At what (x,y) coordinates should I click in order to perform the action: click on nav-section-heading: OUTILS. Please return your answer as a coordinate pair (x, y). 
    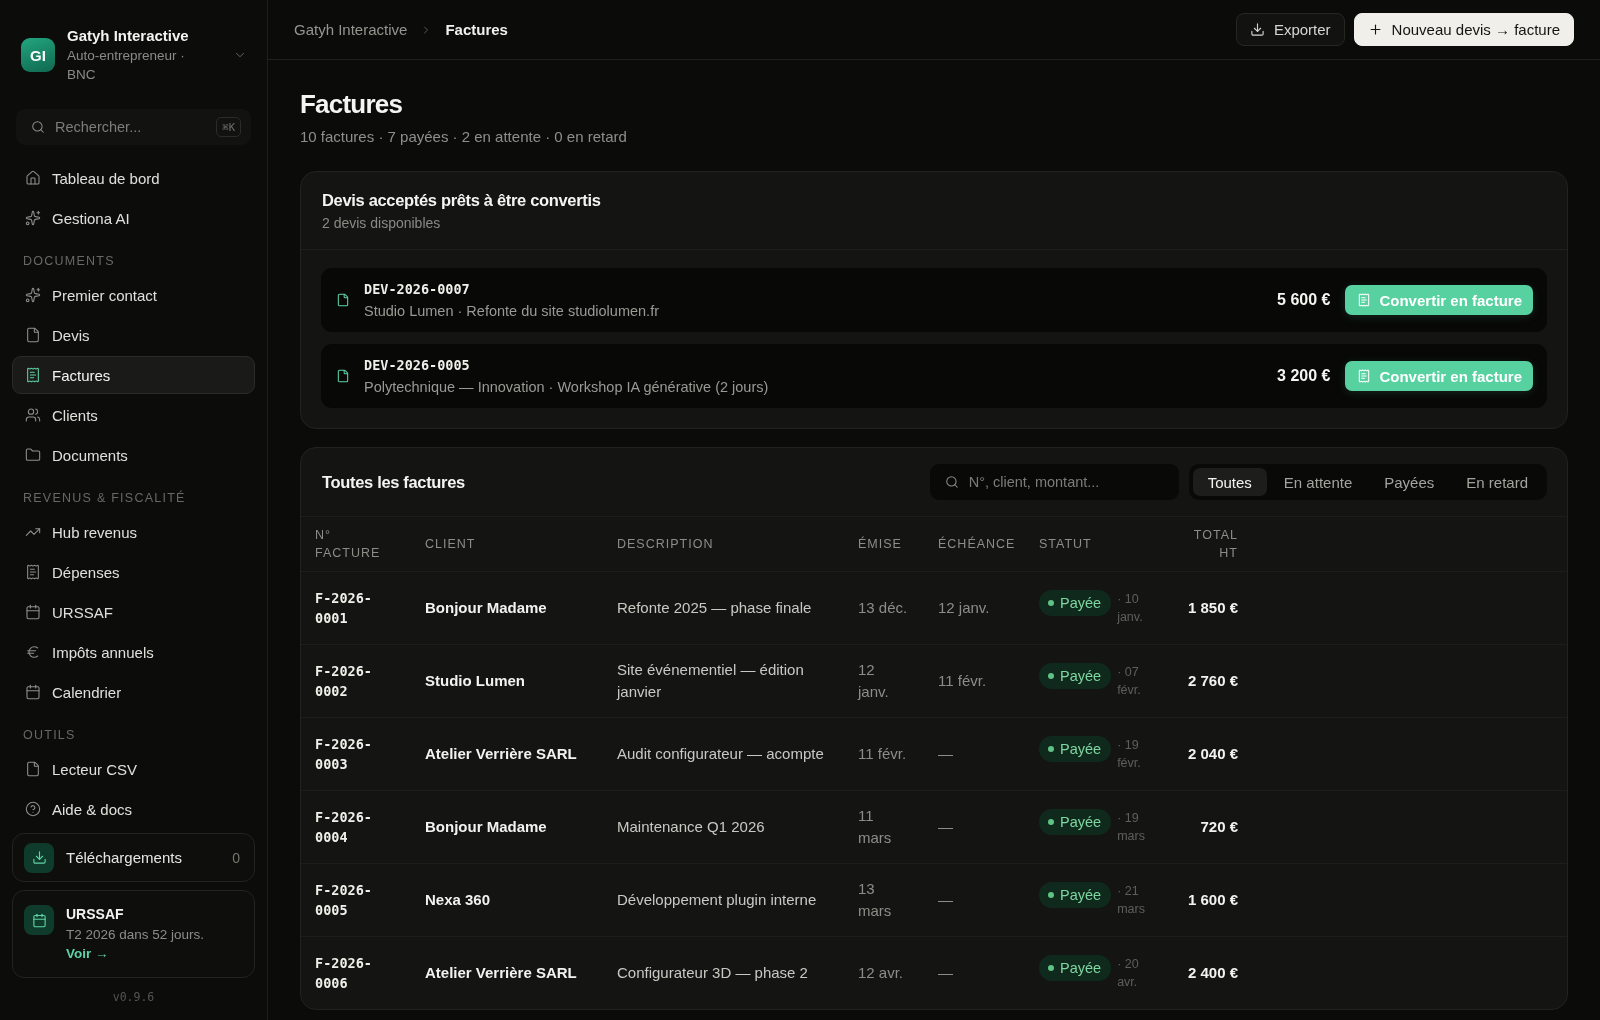
    Looking at the image, I should click on (49, 735).